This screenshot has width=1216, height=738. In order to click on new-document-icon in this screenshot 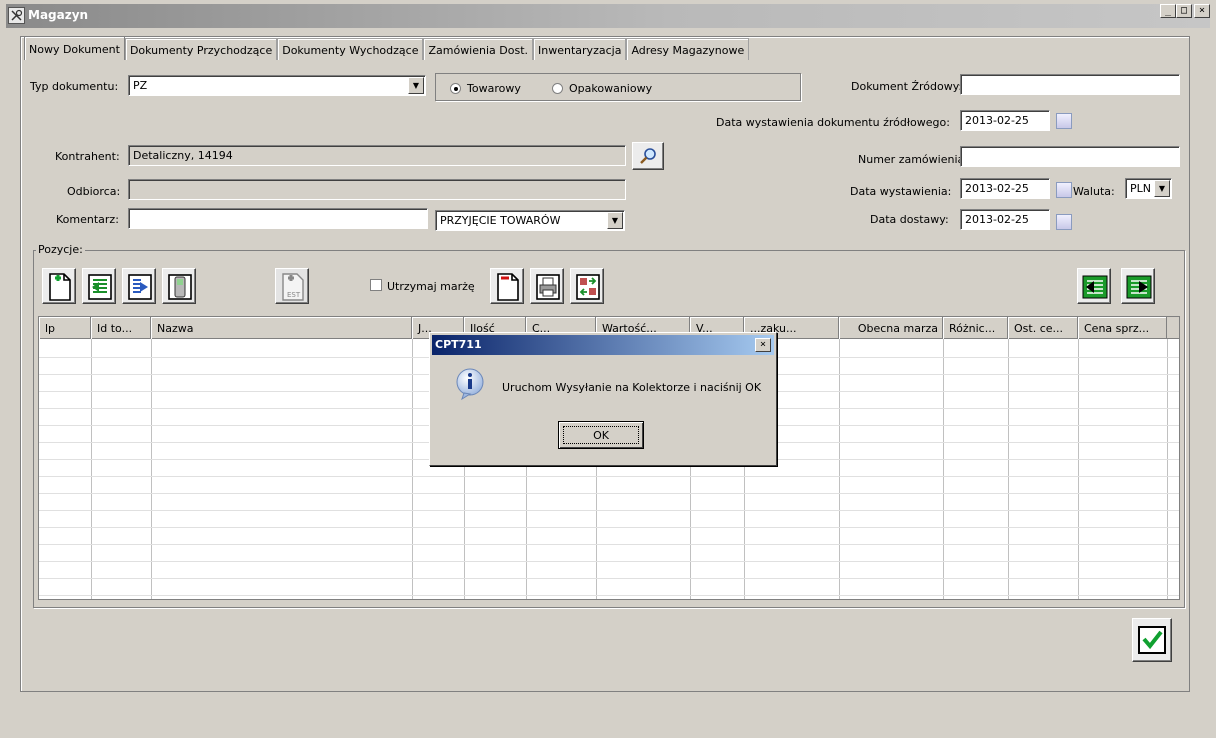, I will do `click(60, 287)`.